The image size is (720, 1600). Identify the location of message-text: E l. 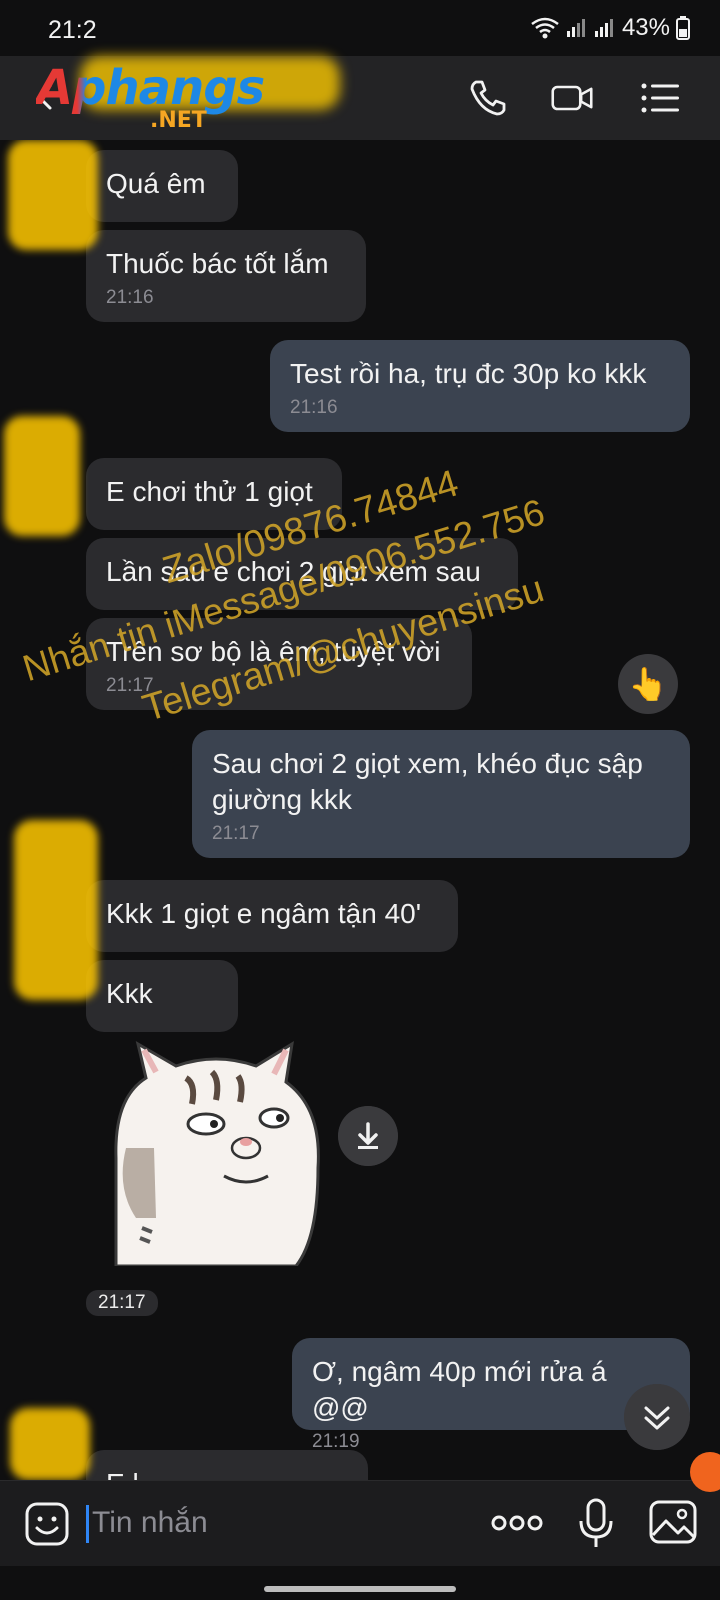
(227, 1465).